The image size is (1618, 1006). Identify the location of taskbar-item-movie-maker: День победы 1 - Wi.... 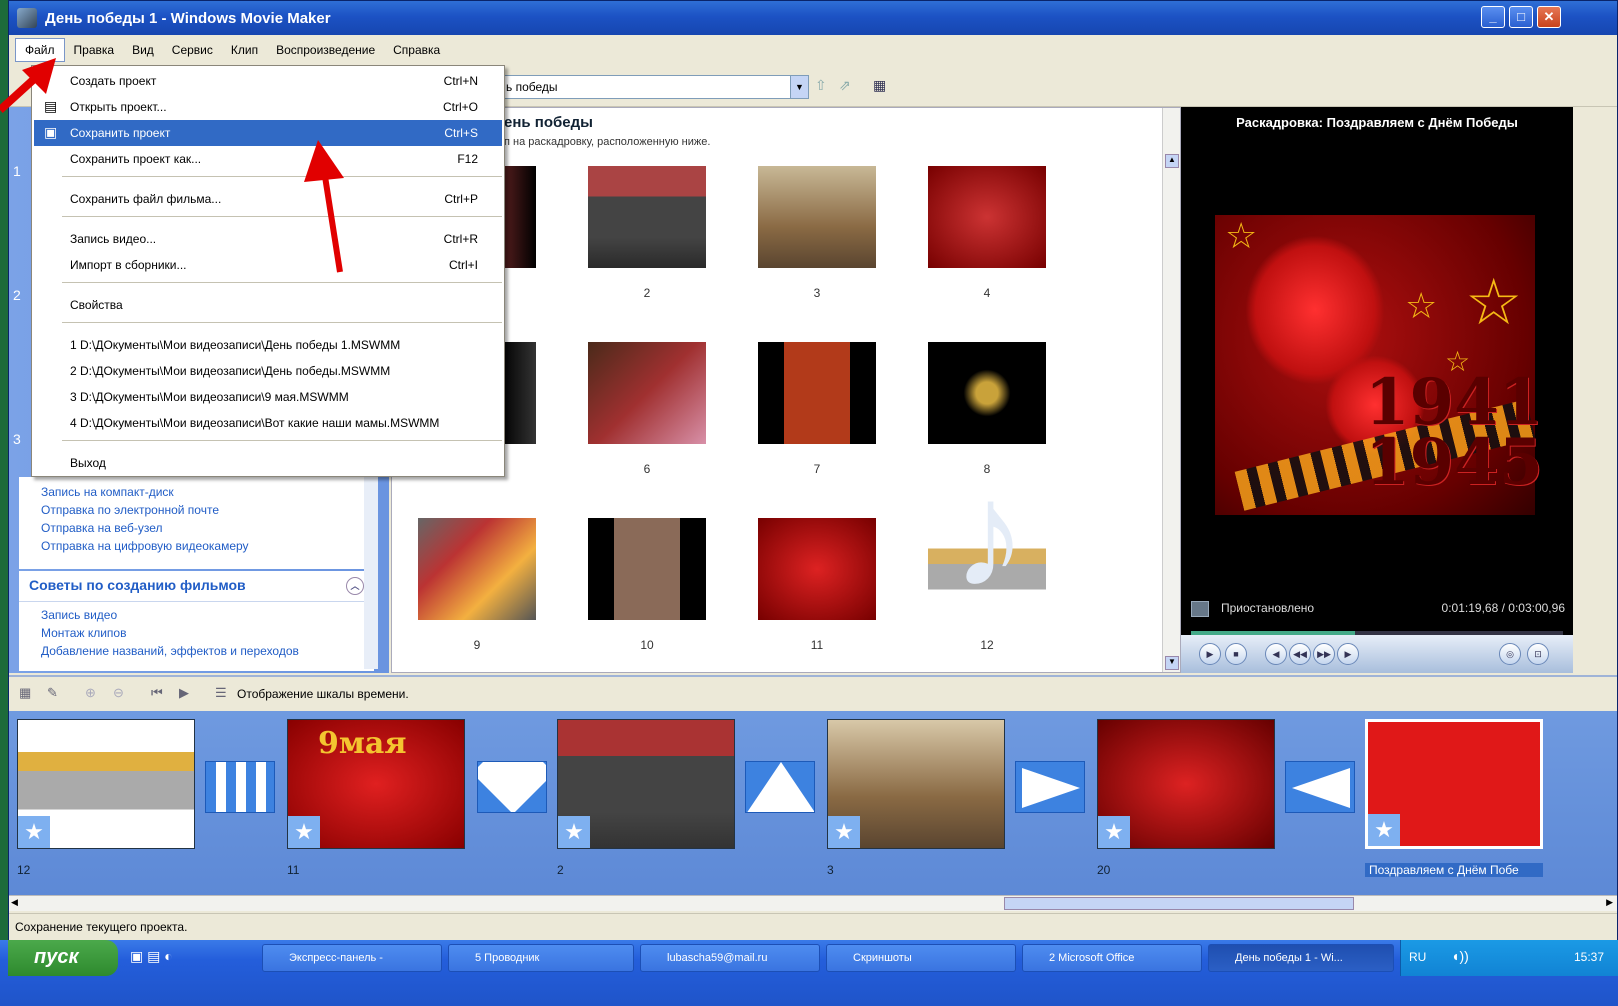
(1301, 958).